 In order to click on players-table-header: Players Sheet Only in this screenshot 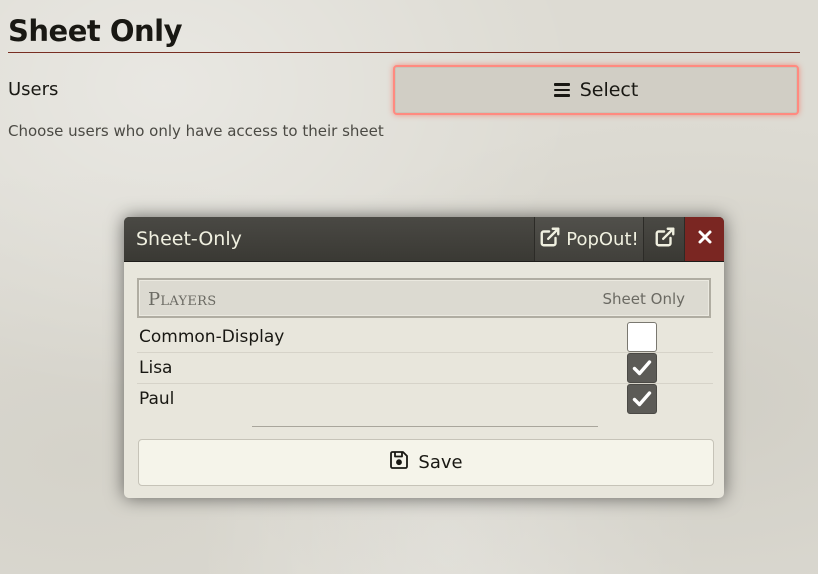, I will do `click(424, 298)`.